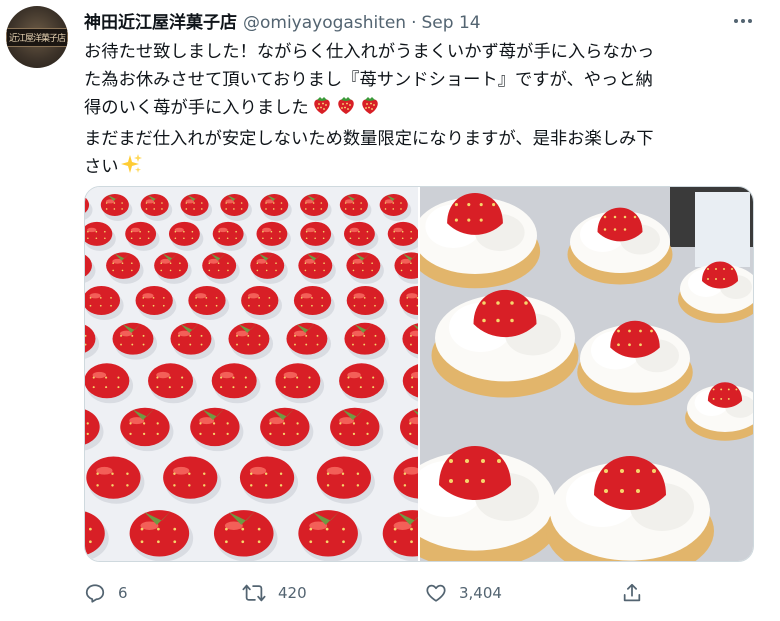  Describe the element at coordinates (123, 593) in the screenshot. I see `reply-count: 6` at that location.